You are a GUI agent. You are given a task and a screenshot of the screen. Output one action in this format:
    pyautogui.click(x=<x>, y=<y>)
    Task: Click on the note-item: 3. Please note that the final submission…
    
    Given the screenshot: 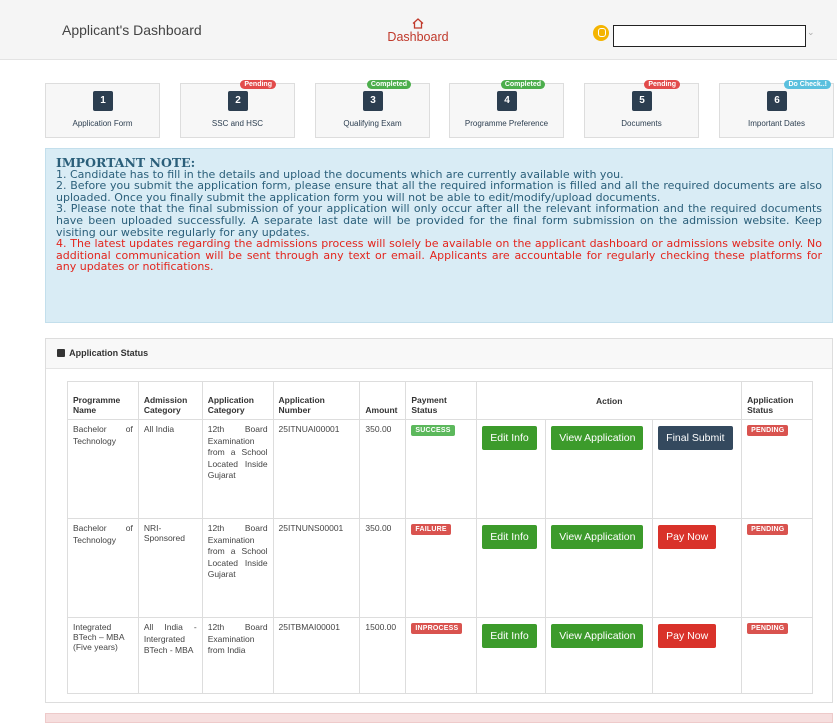 What is the action you would take?
    pyautogui.click(x=439, y=220)
    